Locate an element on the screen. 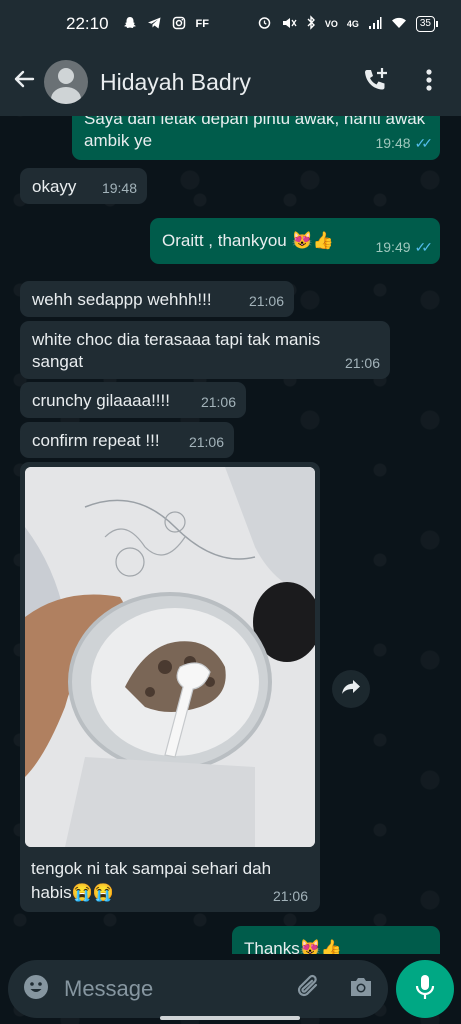 This screenshot has height=1024, width=461. message-text: wehh sedappp wehhh!!! is located at coordinates (122, 299).